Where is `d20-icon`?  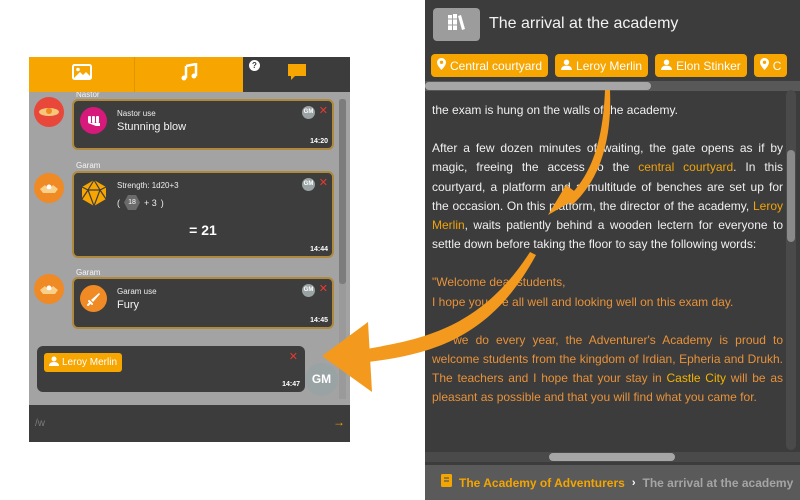 d20-icon is located at coordinates (93, 192).